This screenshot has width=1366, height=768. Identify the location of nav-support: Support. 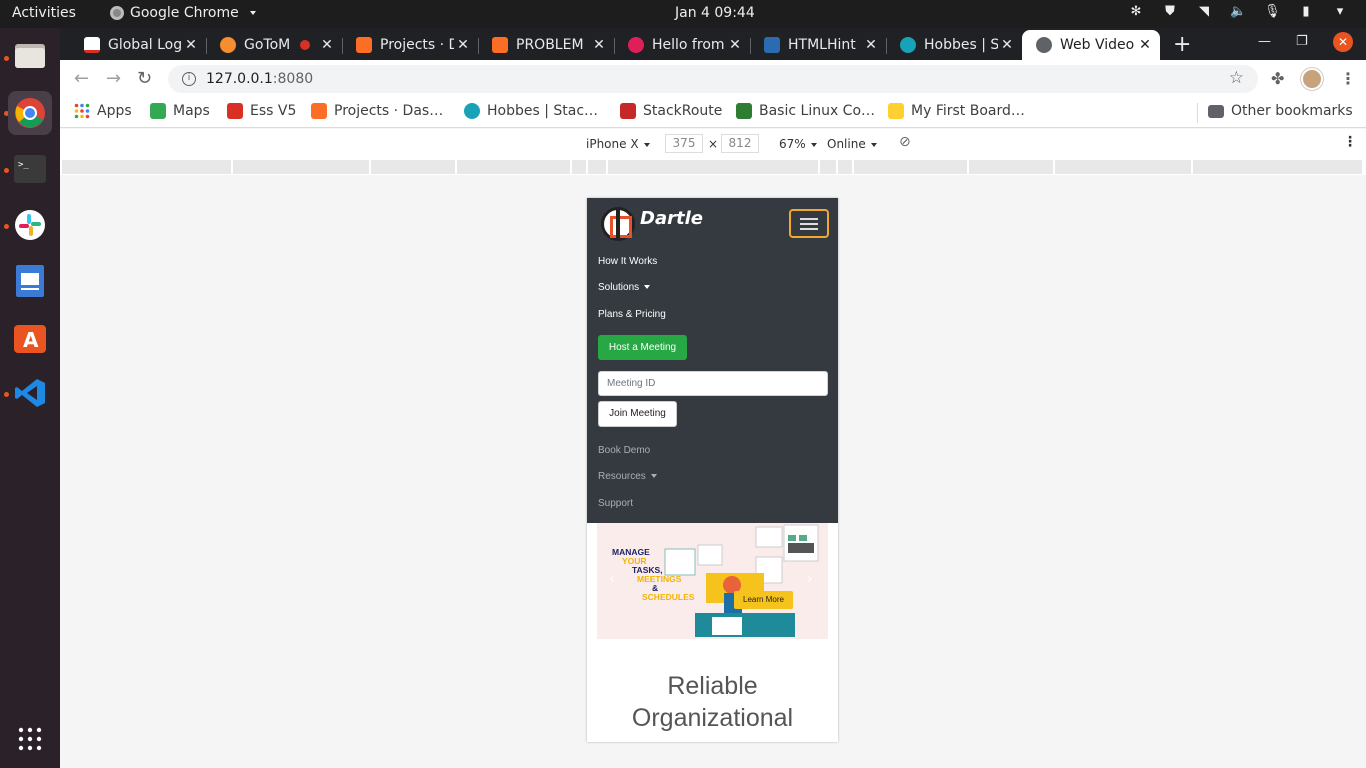
(615, 503).